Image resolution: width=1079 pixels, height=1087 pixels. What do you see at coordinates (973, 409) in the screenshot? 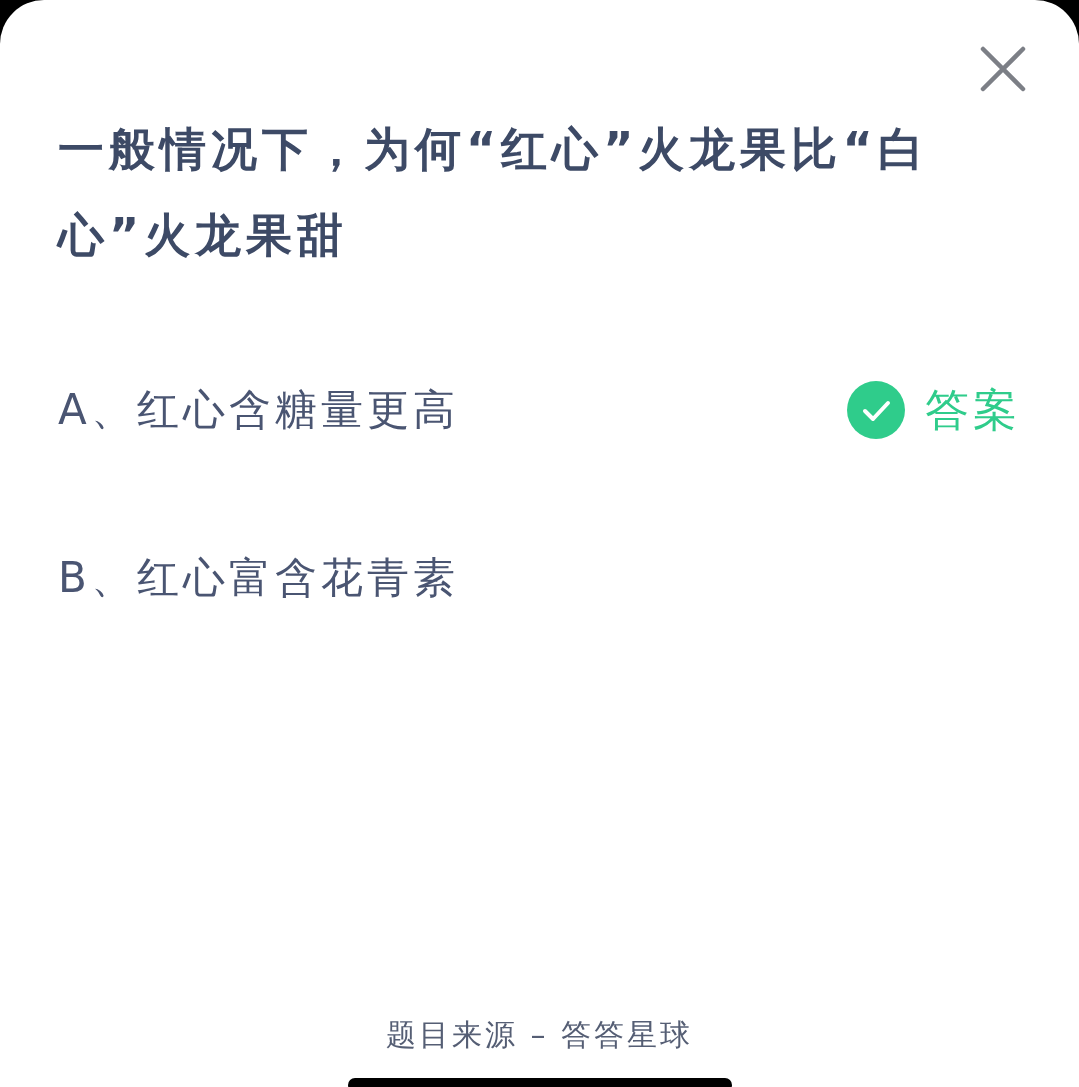
I see `answer-label: 答案` at bounding box center [973, 409].